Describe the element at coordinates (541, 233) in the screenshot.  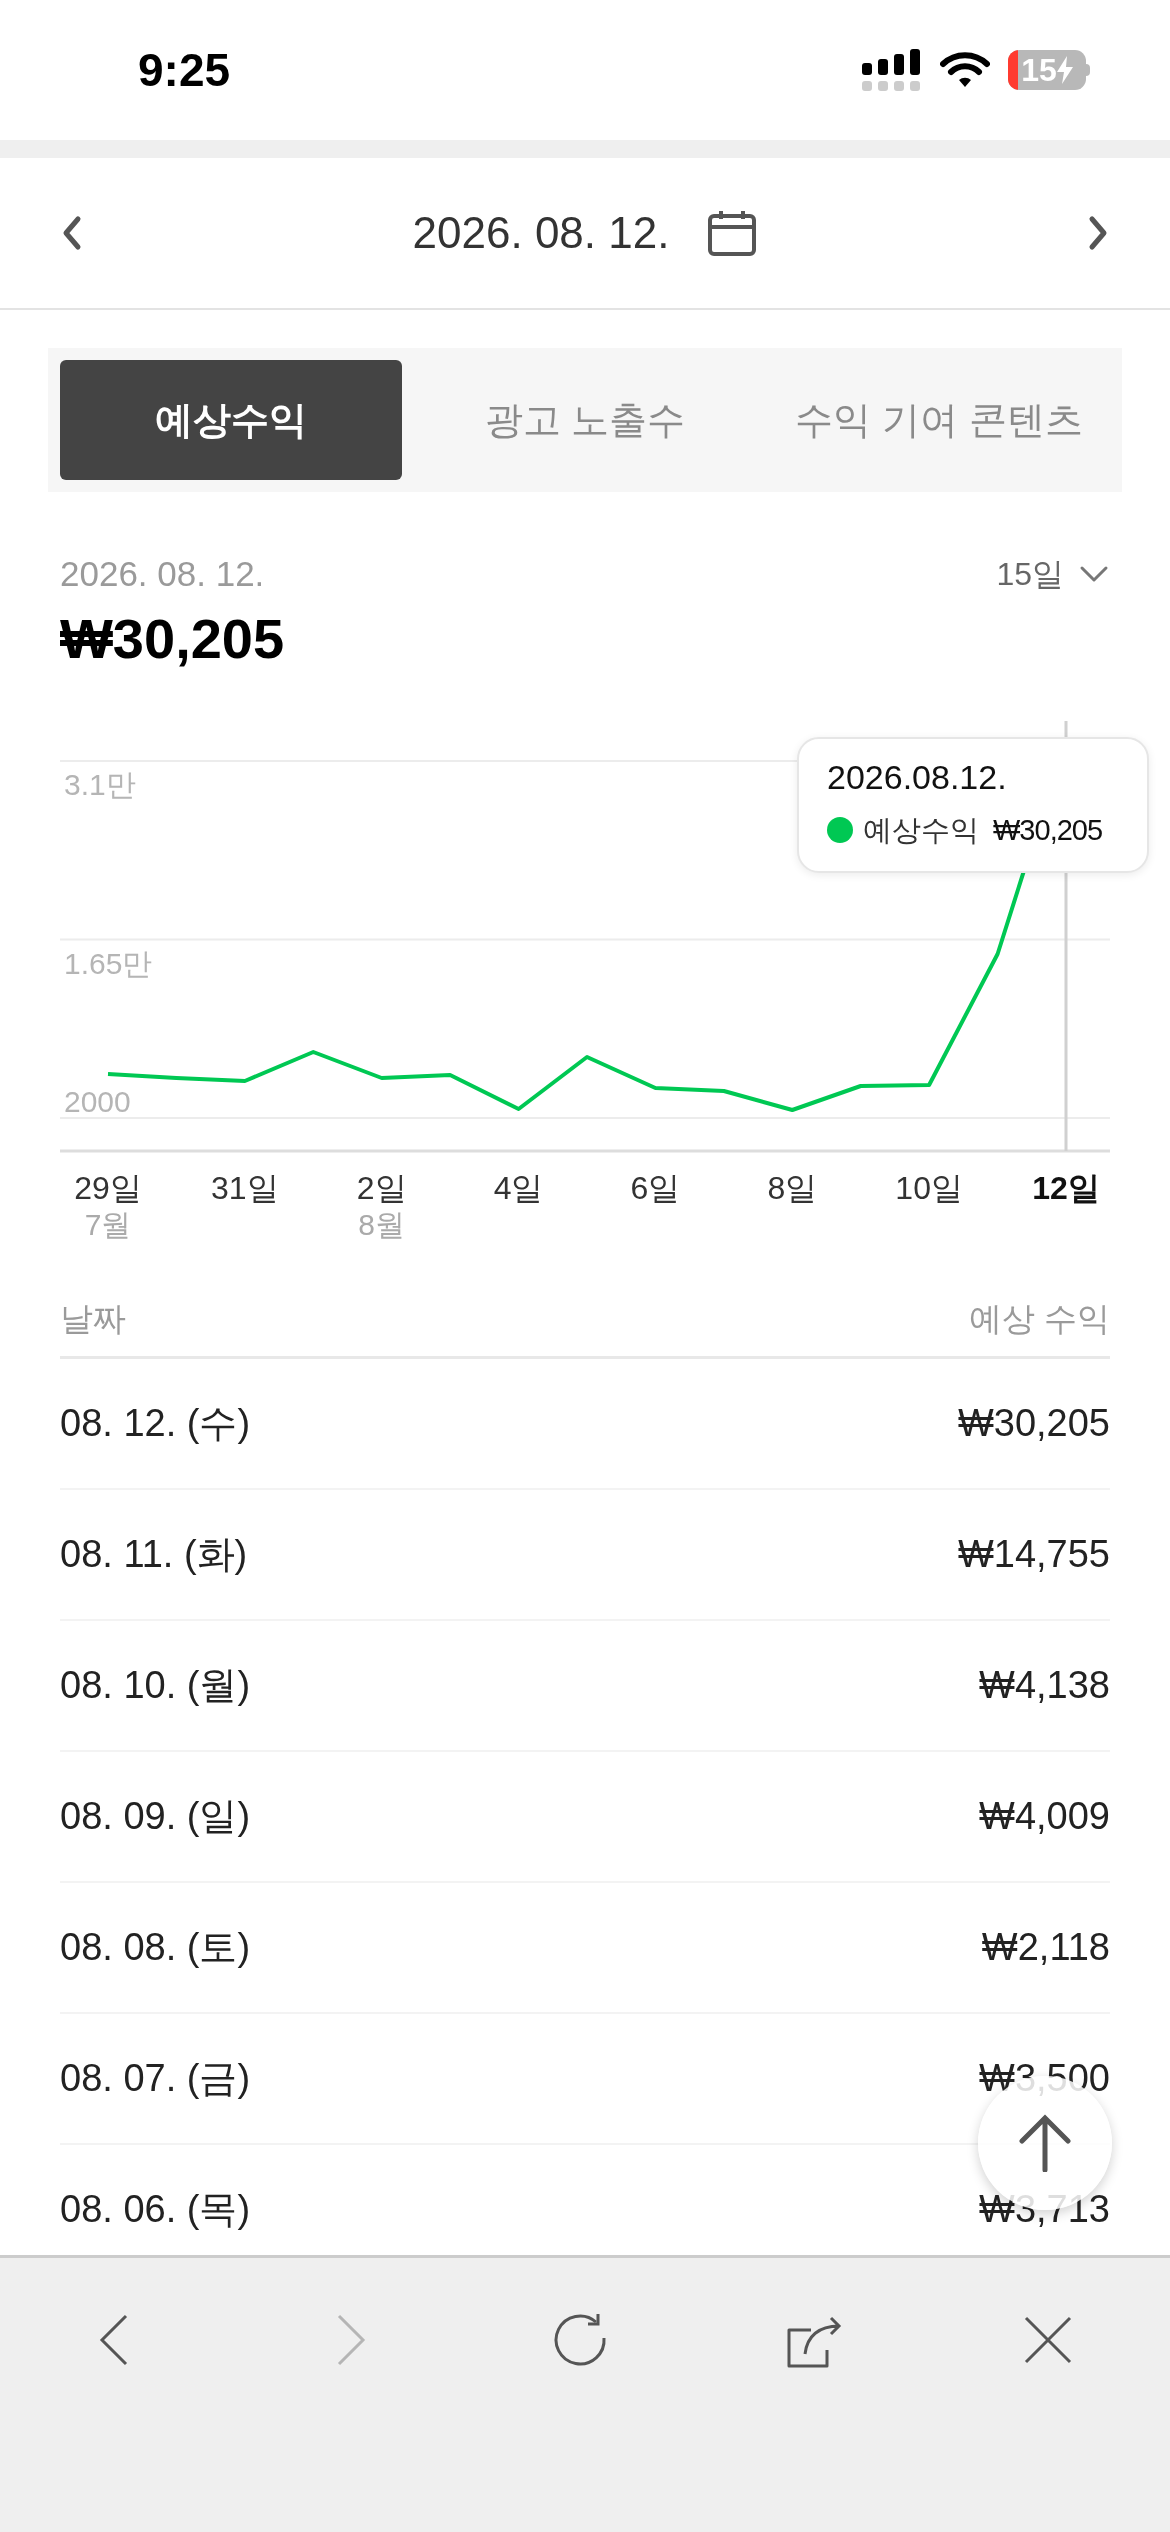
I see `selected-date: 2026. 08. 12.` at that location.